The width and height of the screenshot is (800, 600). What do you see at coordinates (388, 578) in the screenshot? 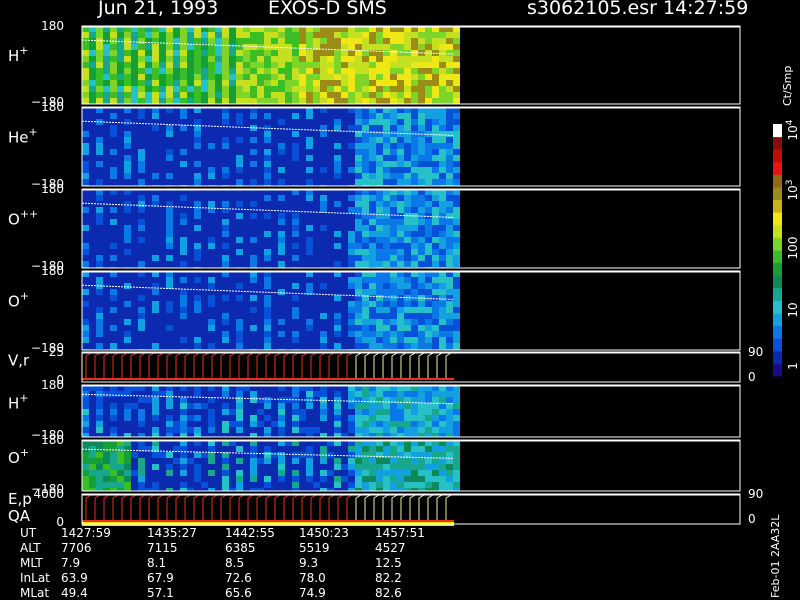
I see `orbit-cell: 82.2` at bounding box center [388, 578].